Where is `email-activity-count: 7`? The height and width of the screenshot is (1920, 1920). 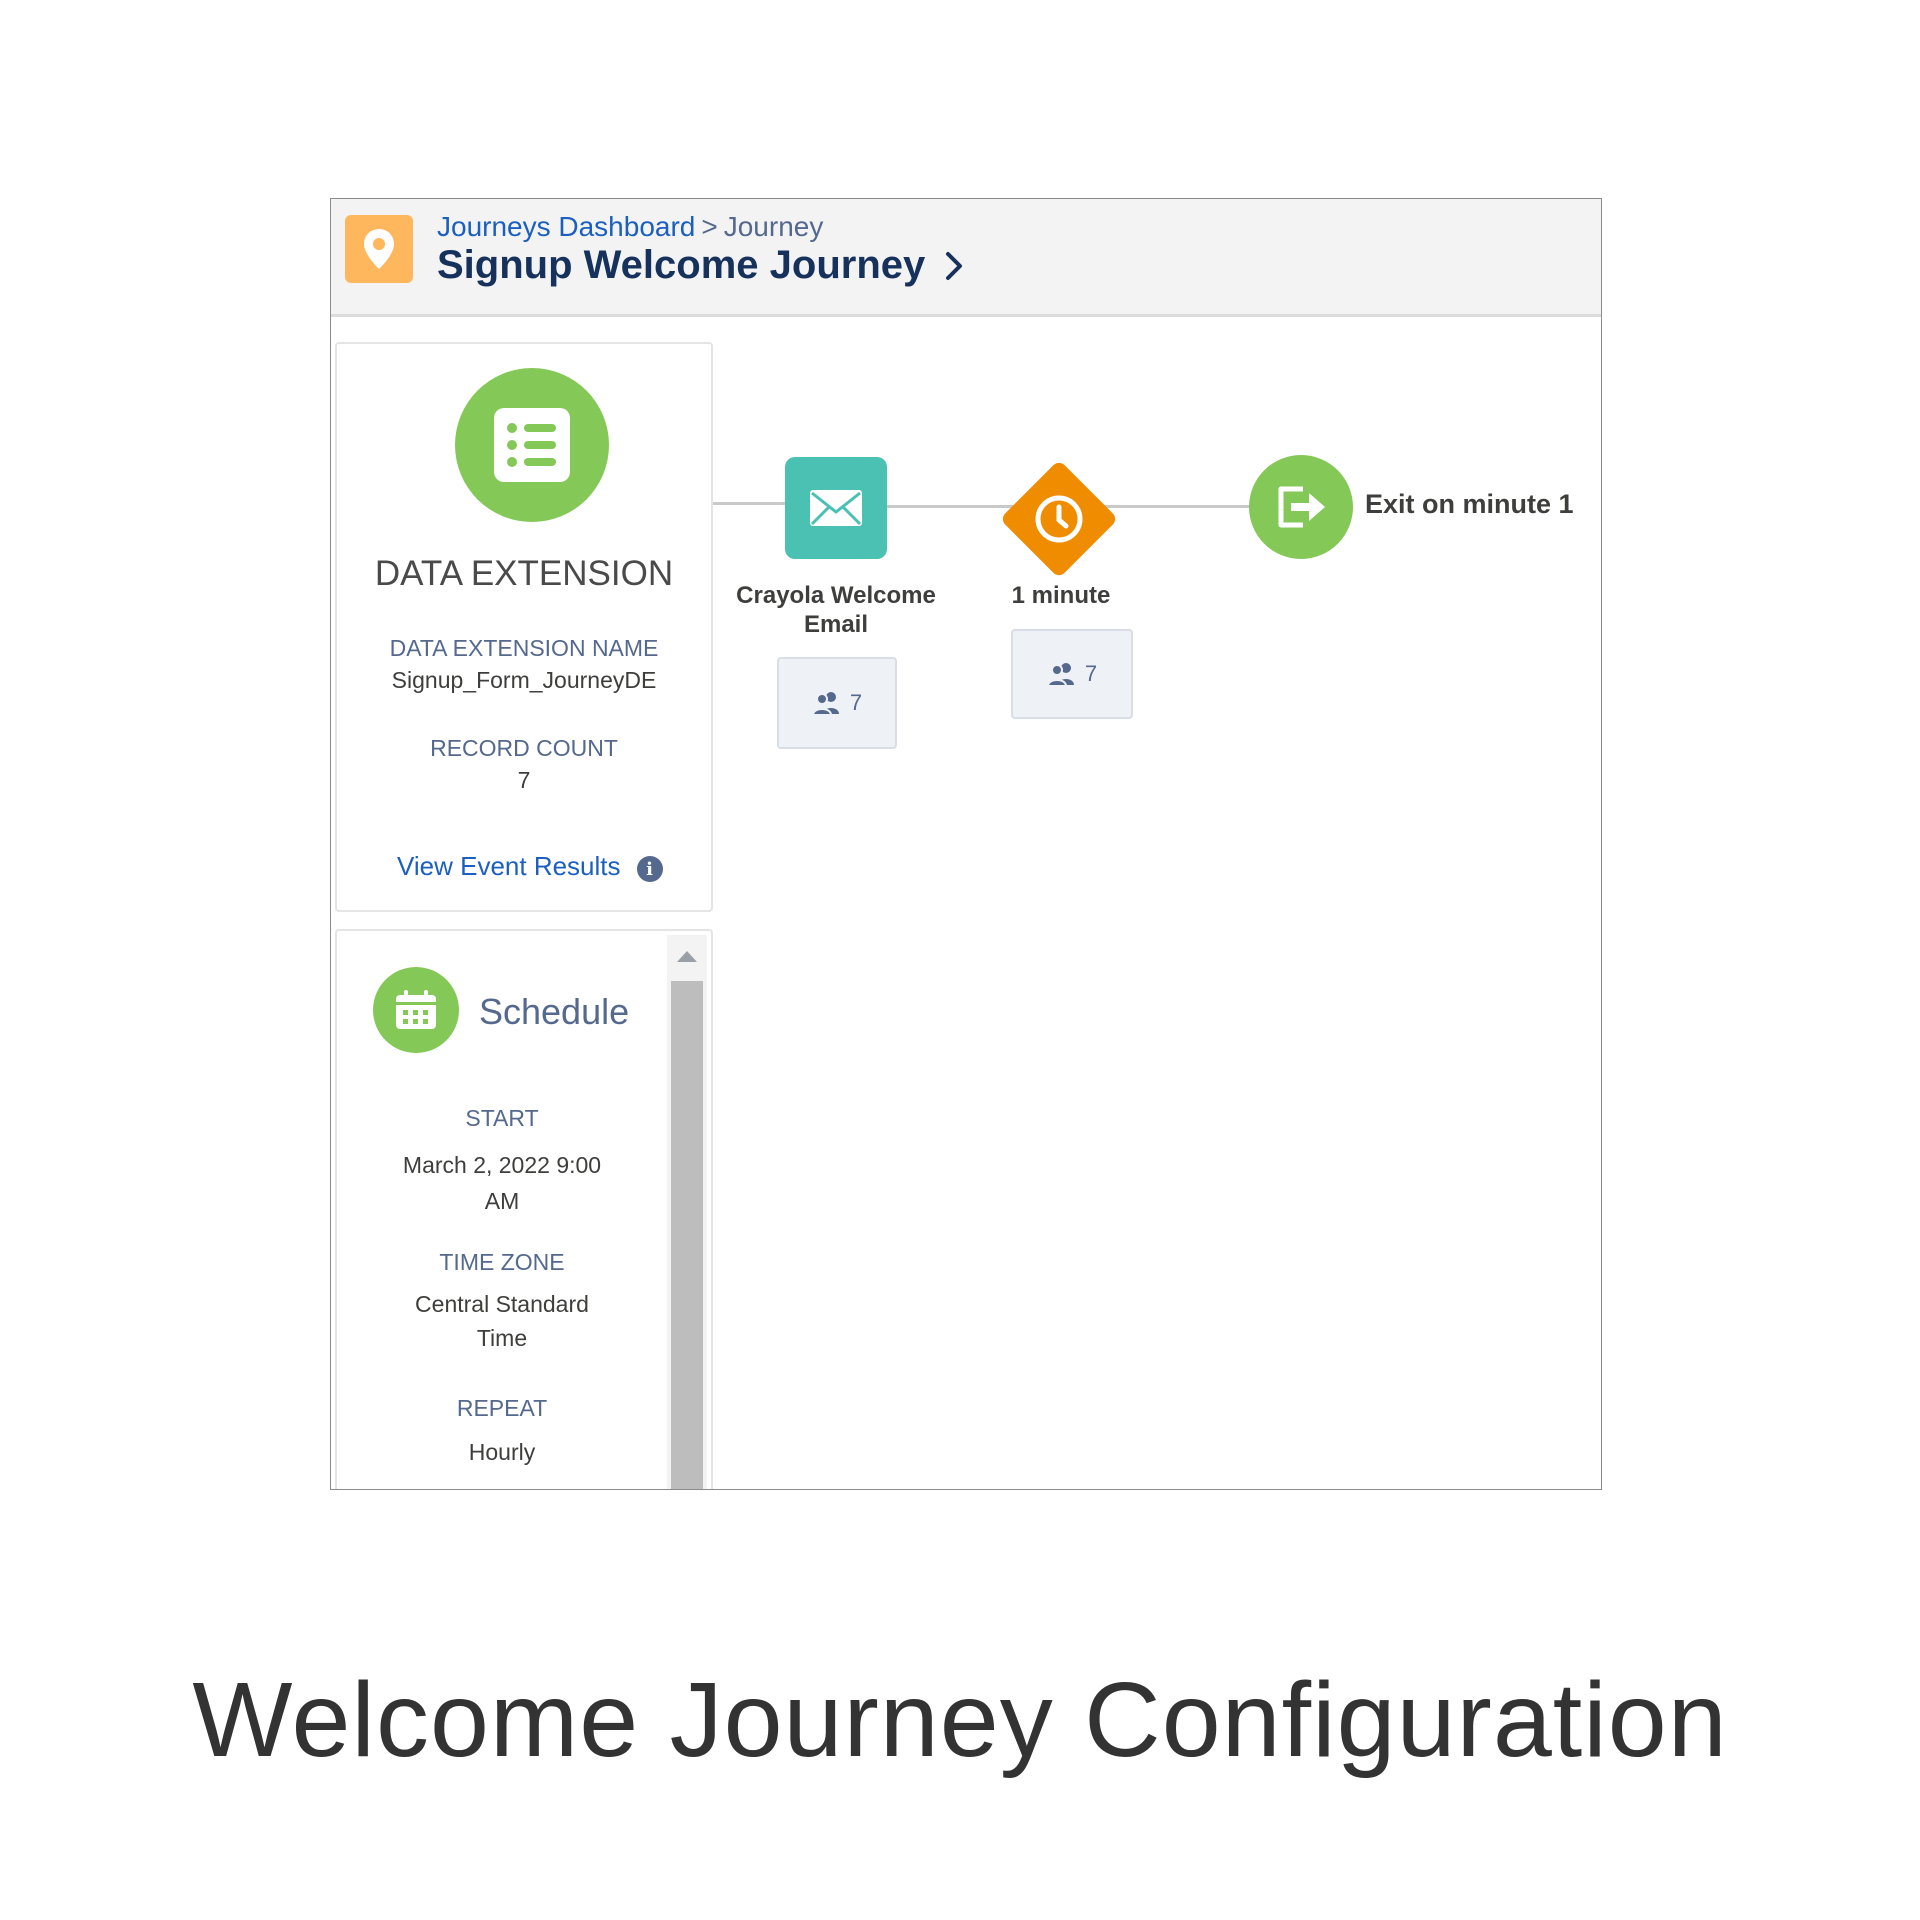 email-activity-count: 7 is located at coordinates (856, 702).